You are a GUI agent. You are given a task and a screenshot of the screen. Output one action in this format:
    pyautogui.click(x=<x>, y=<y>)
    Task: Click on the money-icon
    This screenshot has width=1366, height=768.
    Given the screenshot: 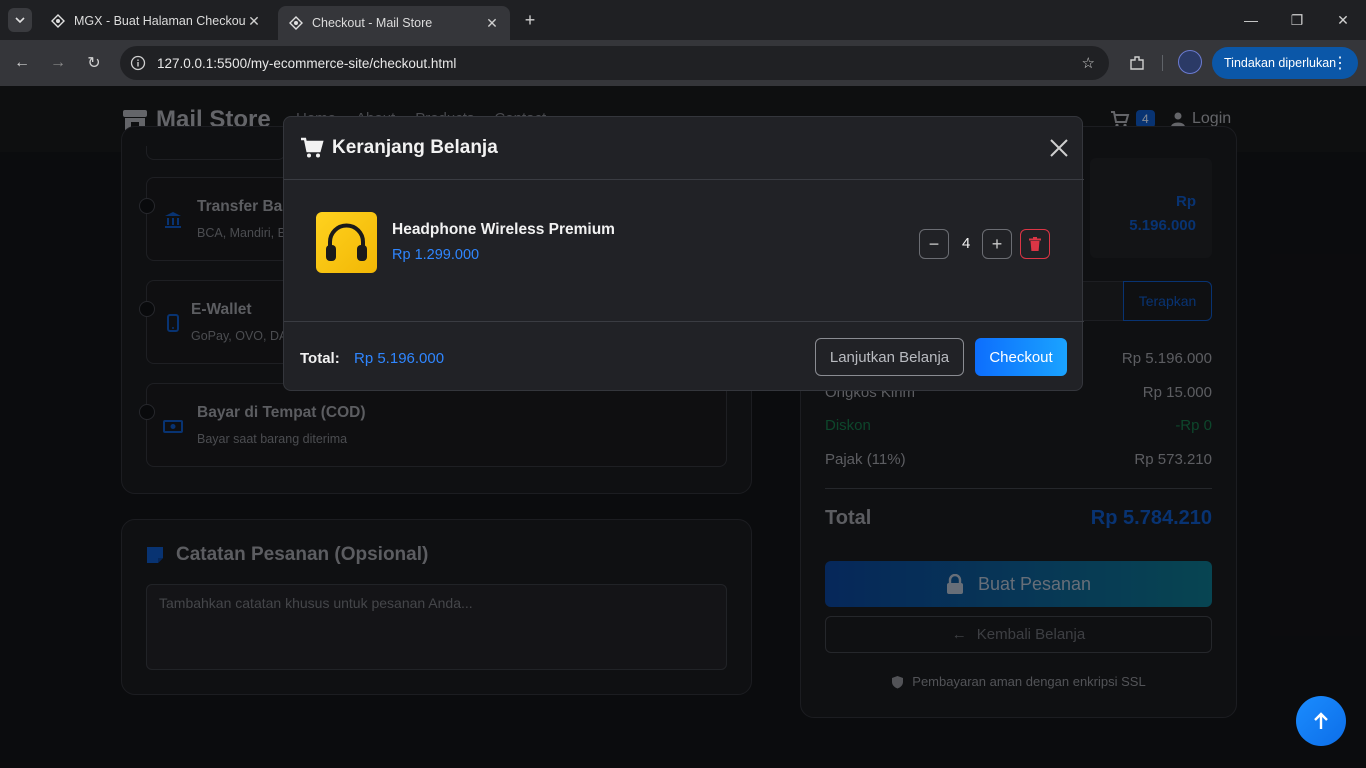 What is the action you would take?
    pyautogui.click(x=173, y=426)
    